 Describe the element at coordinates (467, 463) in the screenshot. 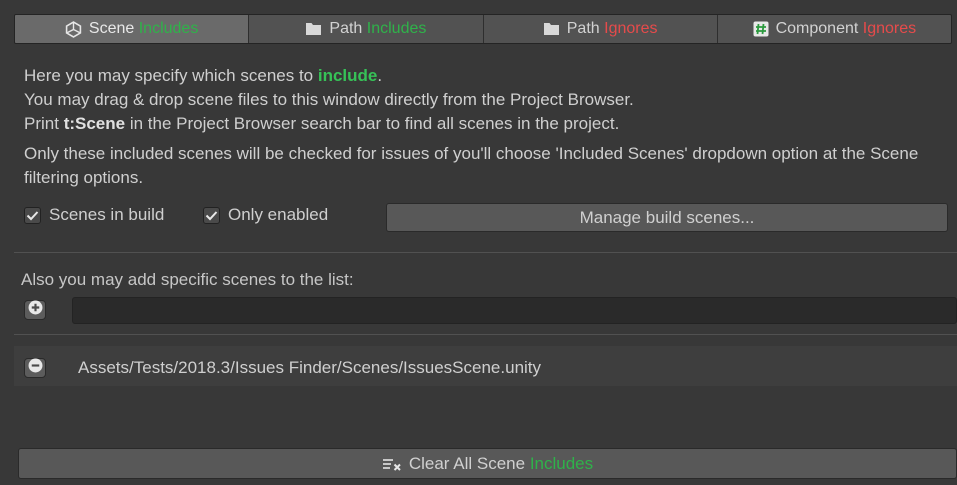

I see `clear-button-label: Clear All Scene` at that location.